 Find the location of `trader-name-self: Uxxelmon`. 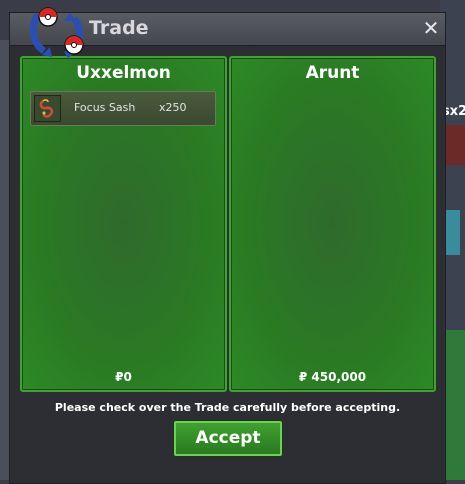

trader-name-self: Uxxelmon is located at coordinates (123, 73).